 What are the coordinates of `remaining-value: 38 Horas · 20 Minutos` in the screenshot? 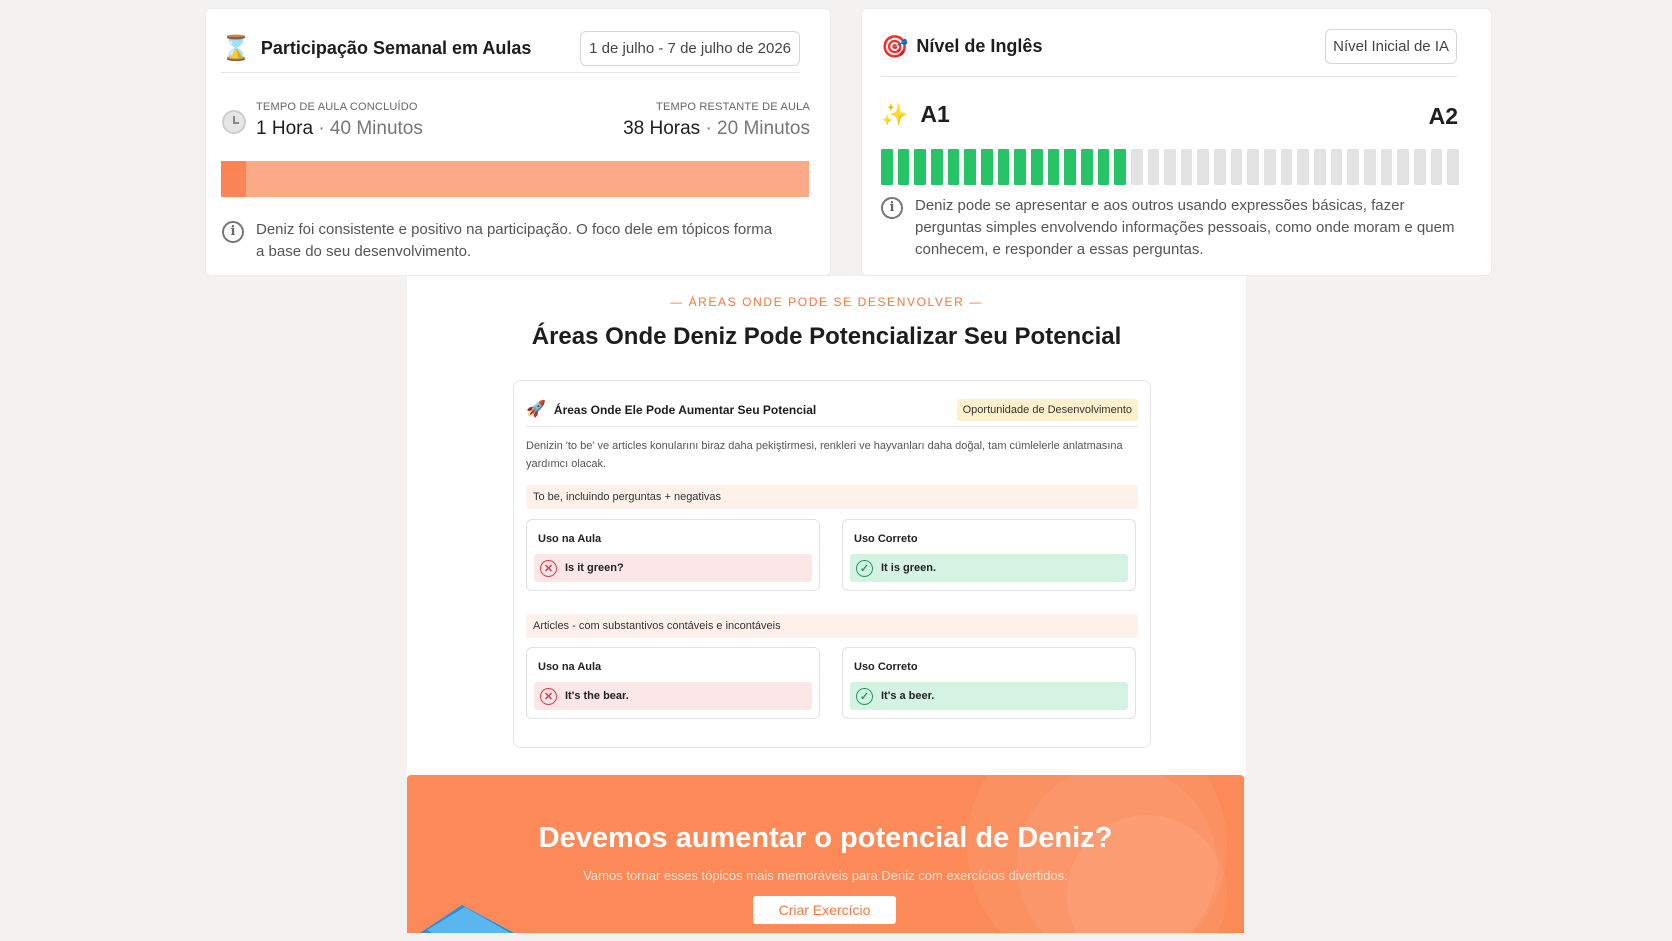 It's located at (716, 129).